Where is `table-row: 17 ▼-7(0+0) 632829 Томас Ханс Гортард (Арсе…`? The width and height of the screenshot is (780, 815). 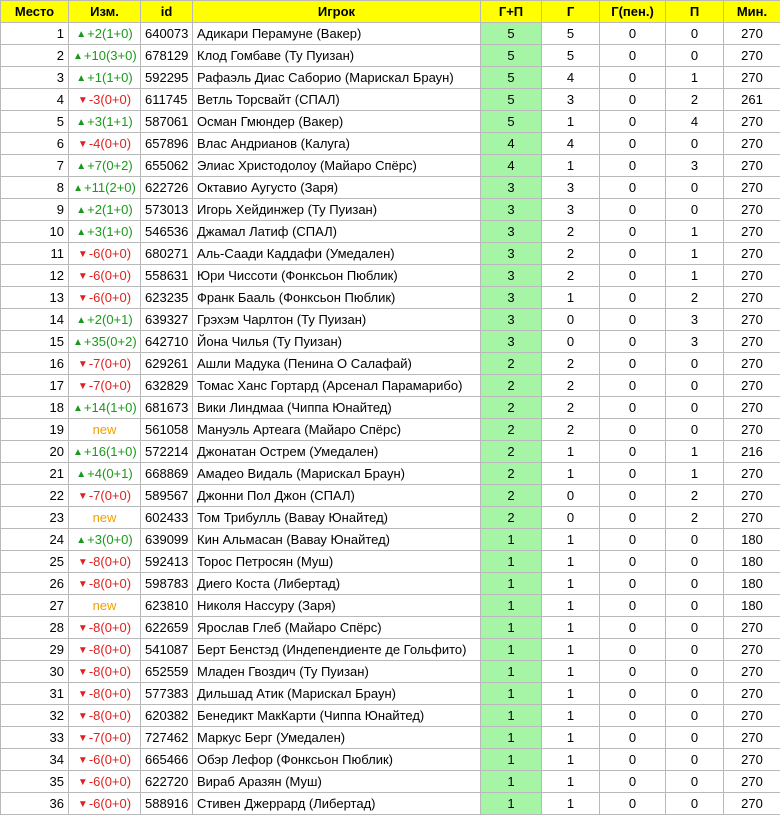 table-row: 17 ▼-7(0+0) 632829 Томас Ханс Гортард (Арсе… is located at coordinates (390, 385).